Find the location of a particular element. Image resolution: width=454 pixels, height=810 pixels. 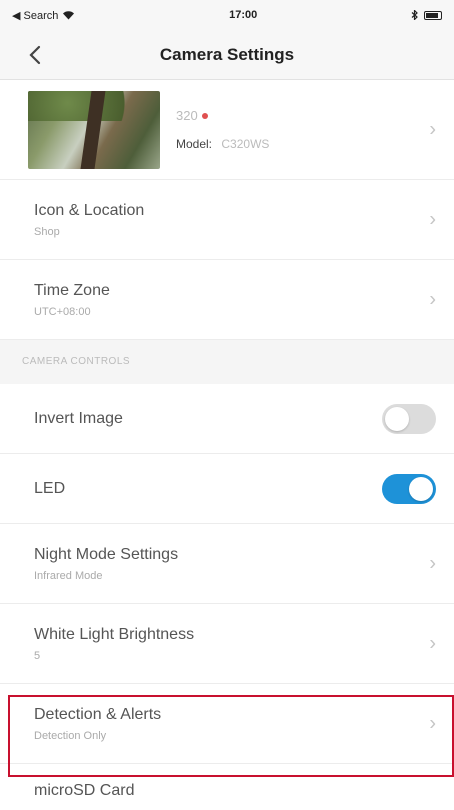

camera-controls-header: CAMERA CONTROLS is located at coordinates (227, 362).